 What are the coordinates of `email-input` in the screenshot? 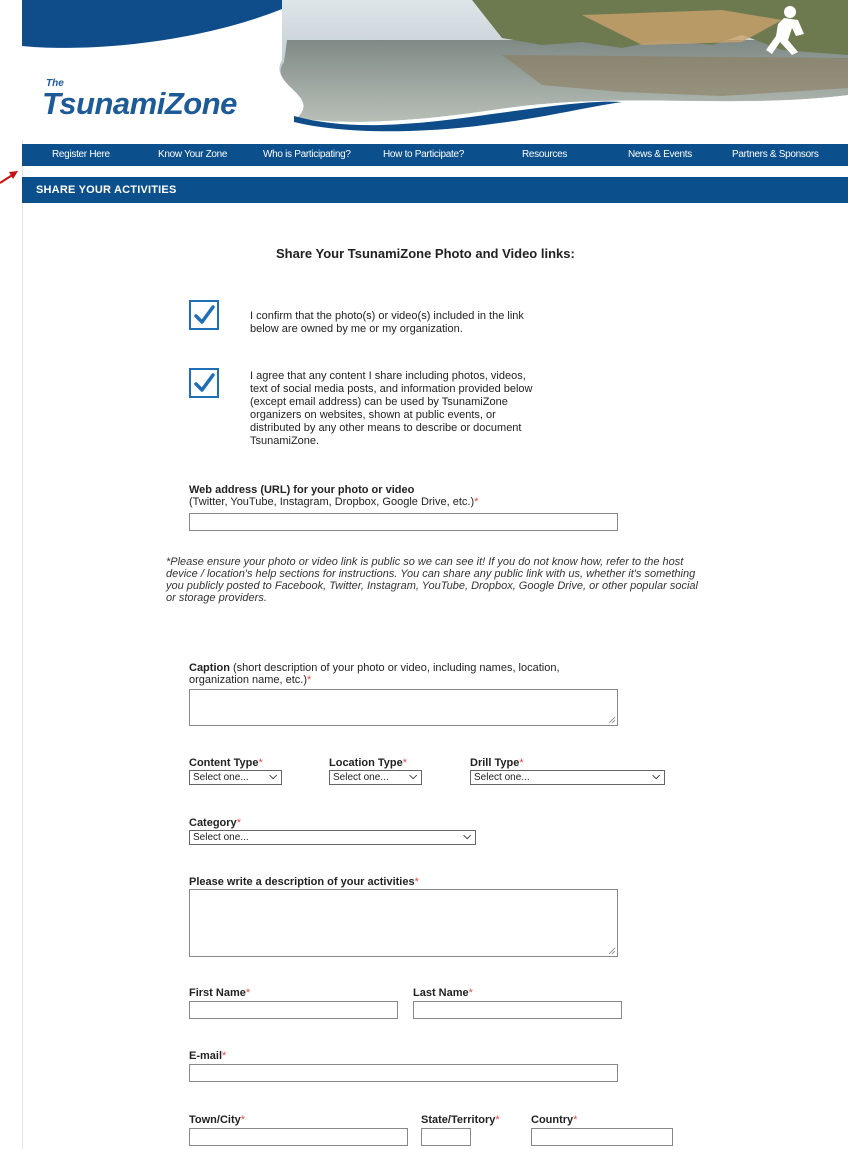 It's located at (403, 1073).